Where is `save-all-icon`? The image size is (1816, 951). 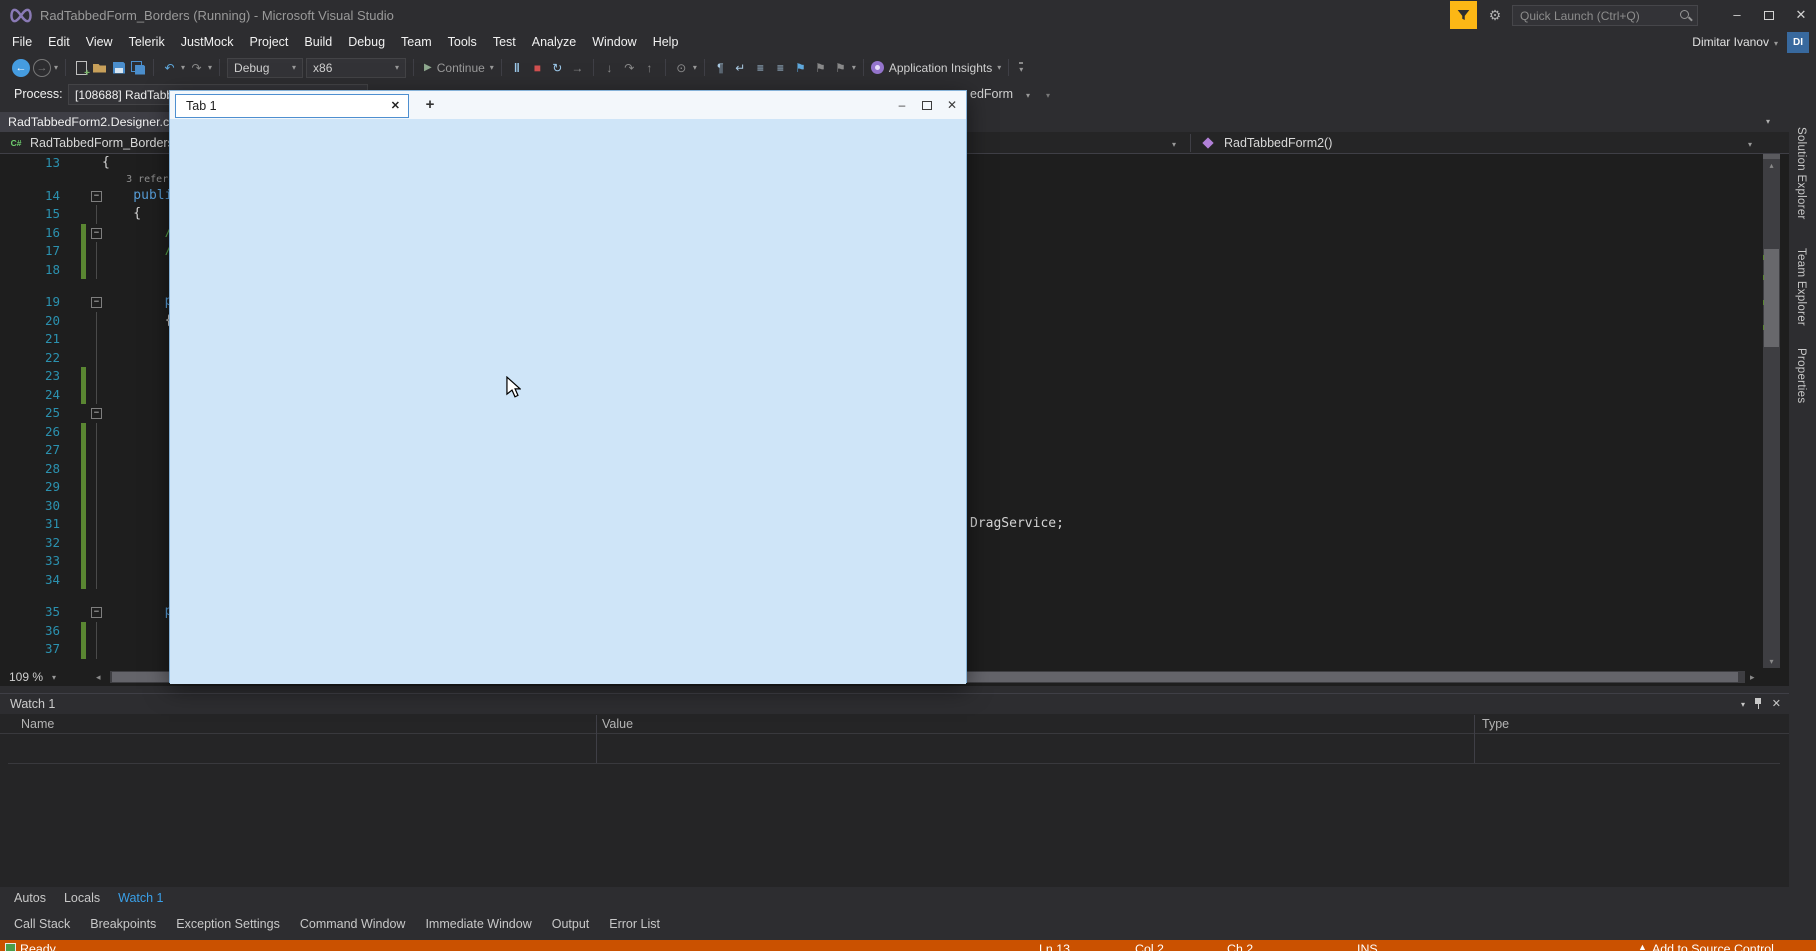
save-all-icon is located at coordinates (138, 68).